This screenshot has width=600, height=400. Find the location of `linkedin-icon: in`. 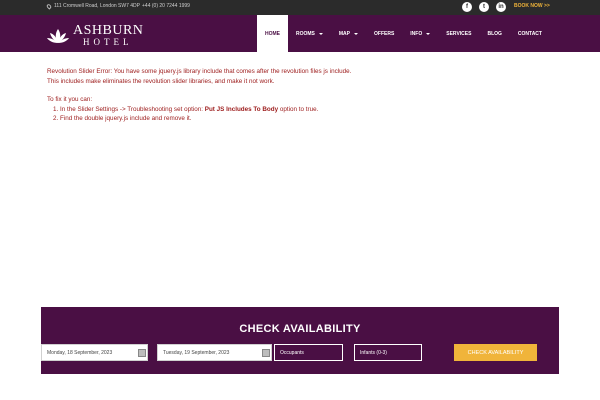

linkedin-icon: in is located at coordinates (501, 7).